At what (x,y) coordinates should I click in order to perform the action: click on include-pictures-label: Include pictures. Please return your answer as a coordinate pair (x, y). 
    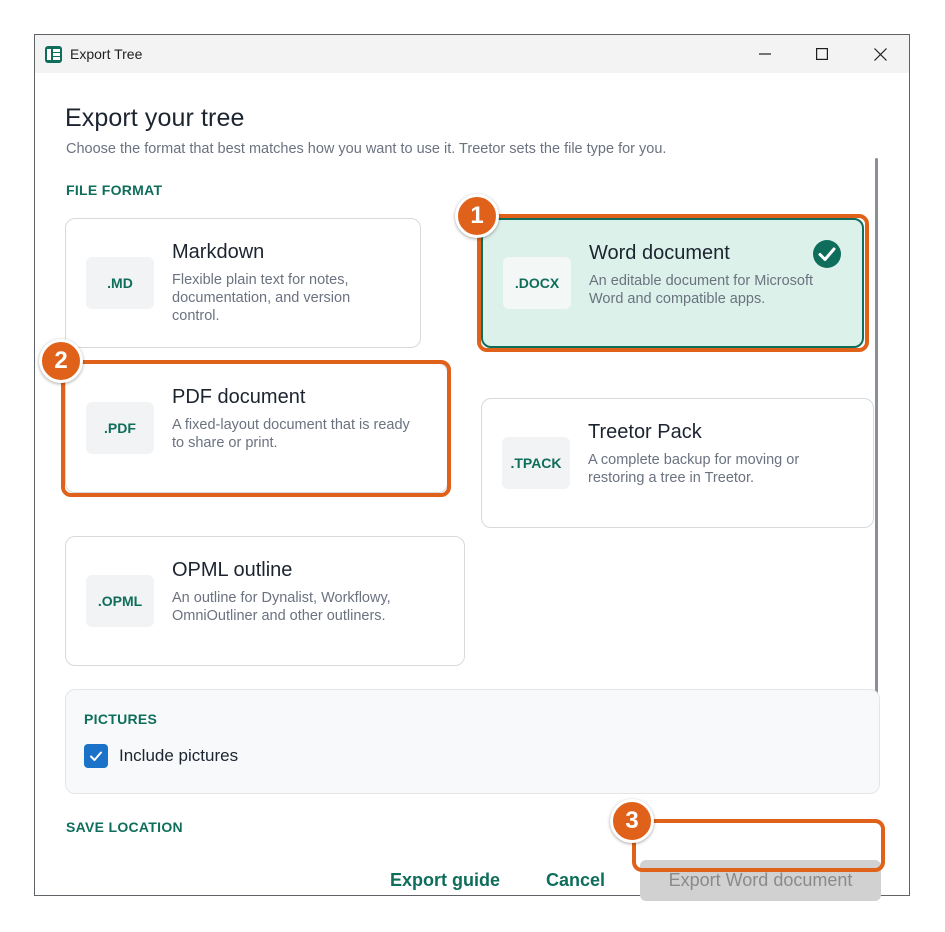
    Looking at the image, I should click on (178, 756).